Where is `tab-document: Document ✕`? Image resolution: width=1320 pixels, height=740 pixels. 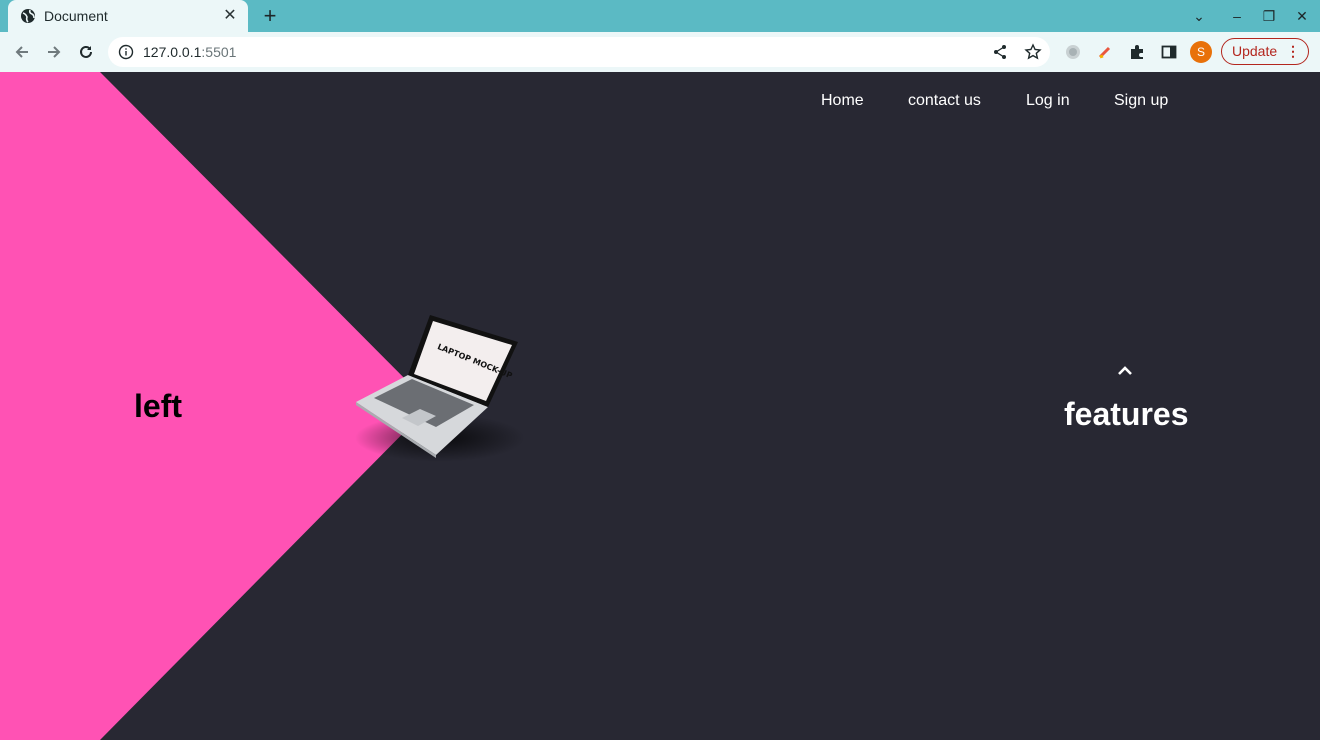
tab-document: Document ✕ is located at coordinates (128, 16).